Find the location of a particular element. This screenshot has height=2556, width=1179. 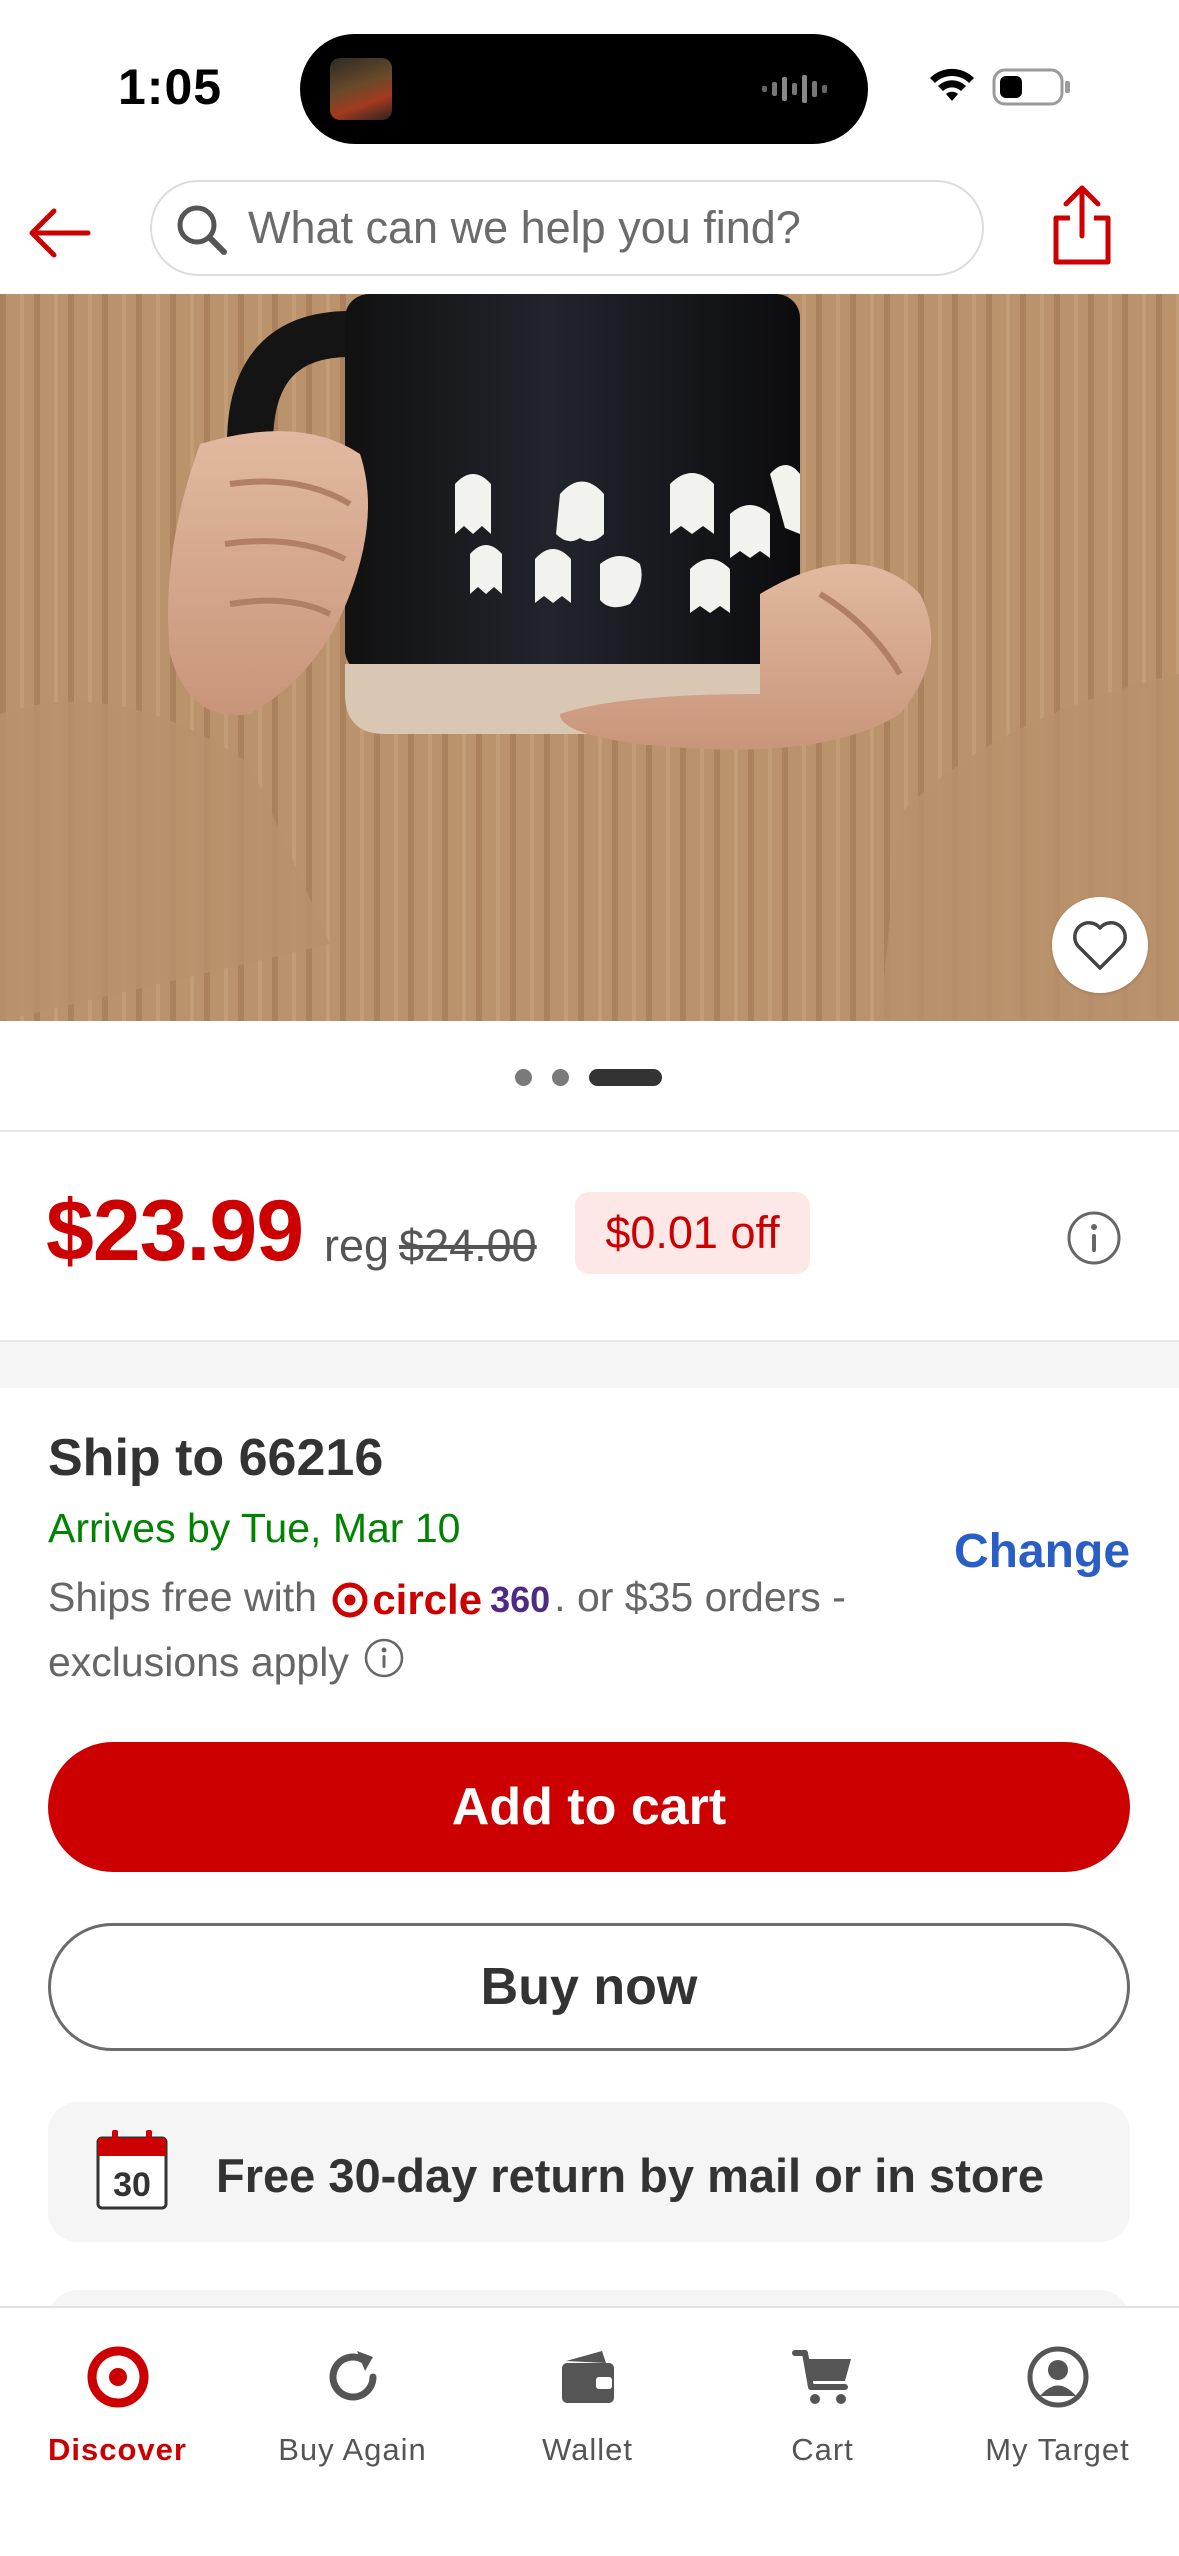

nav-label: My Target is located at coordinates (1057, 2449).